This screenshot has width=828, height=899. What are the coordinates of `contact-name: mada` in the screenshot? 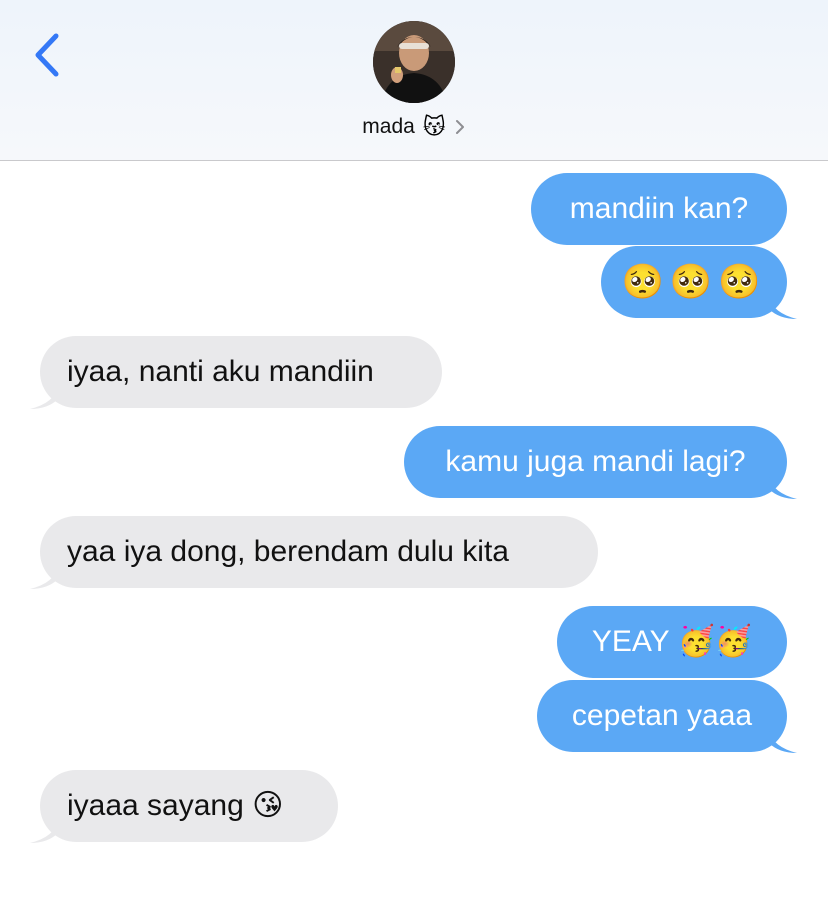 It's located at (388, 126).